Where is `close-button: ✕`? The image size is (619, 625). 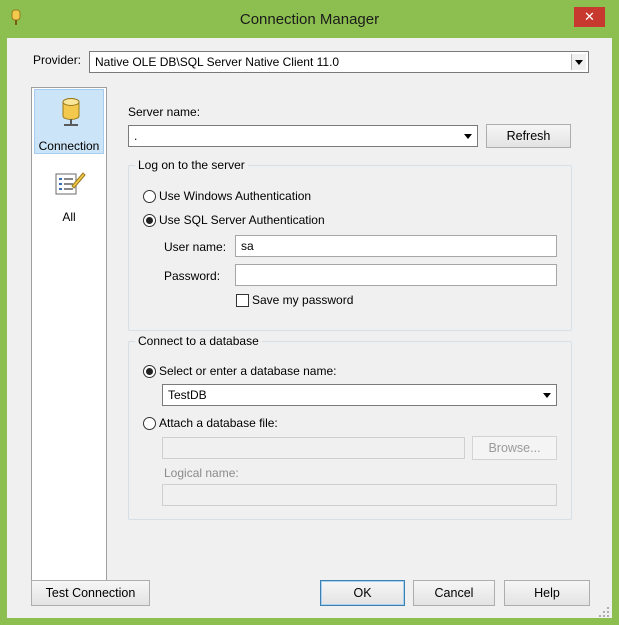 close-button: ✕ is located at coordinates (589, 17).